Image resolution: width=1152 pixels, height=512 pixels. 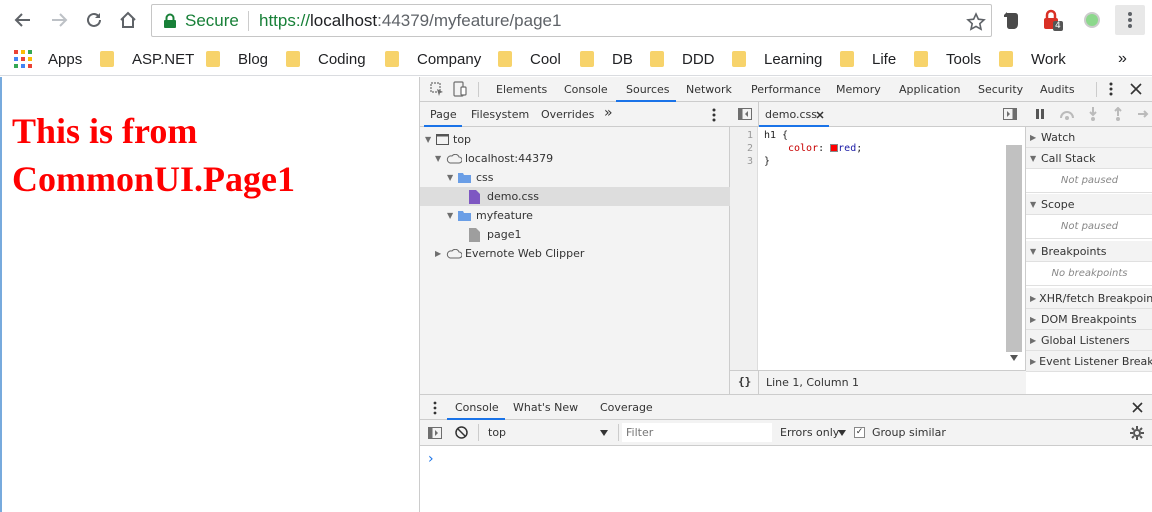 What do you see at coordinates (23, 59) in the screenshot?
I see `apps-grid-icon` at bounding box center [23, 59].